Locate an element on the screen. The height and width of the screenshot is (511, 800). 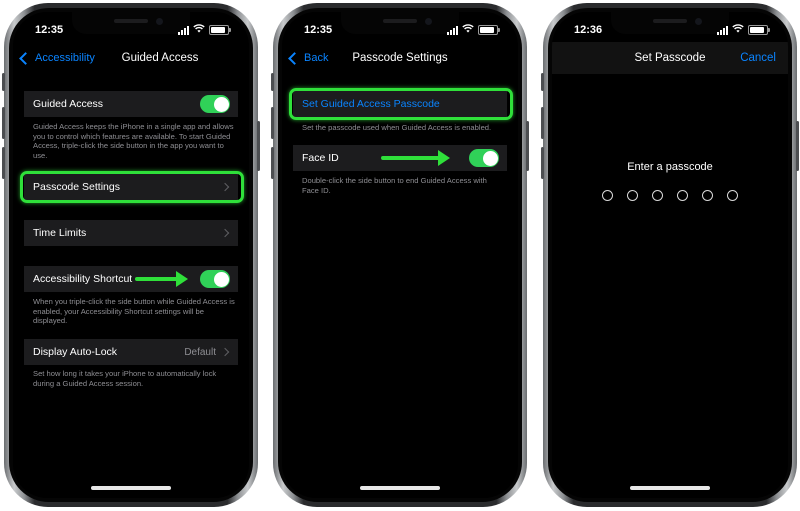
cancel-button: Cancel is located at coordinates (758, 58).